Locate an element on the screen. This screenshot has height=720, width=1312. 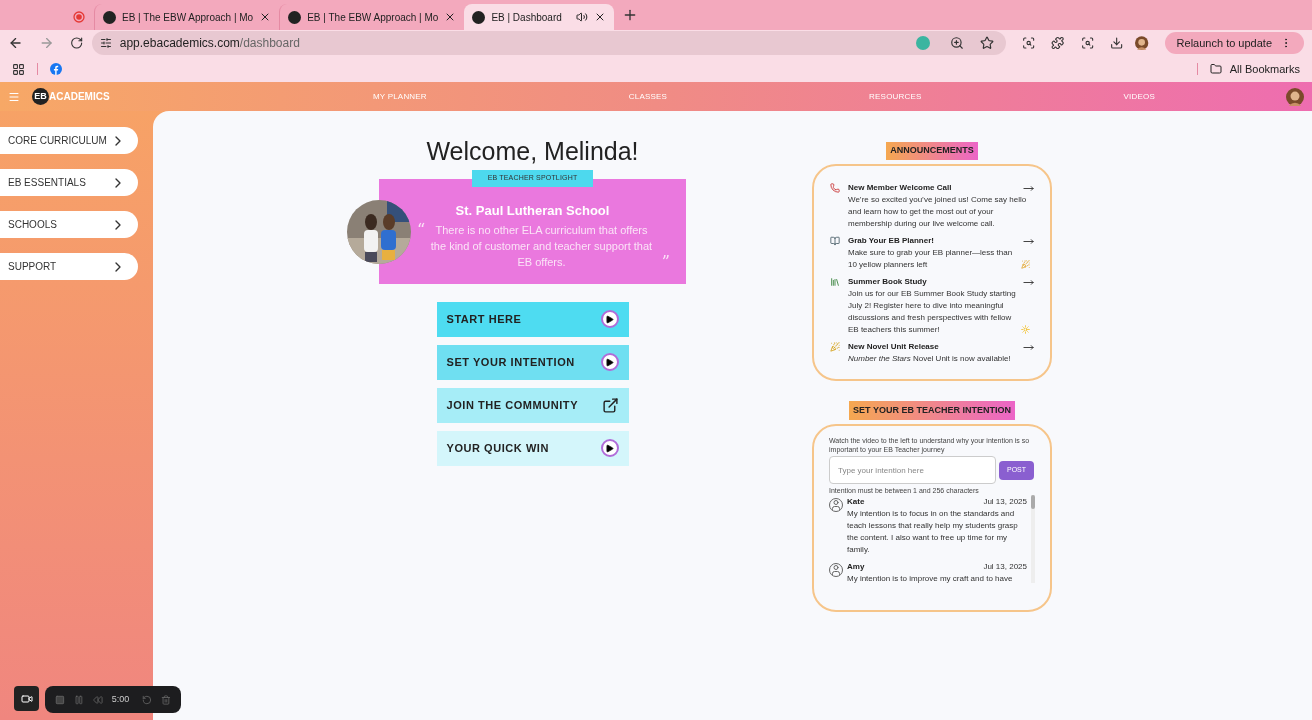
intention-field: Type your intention here is located at coordinates (912, 470).